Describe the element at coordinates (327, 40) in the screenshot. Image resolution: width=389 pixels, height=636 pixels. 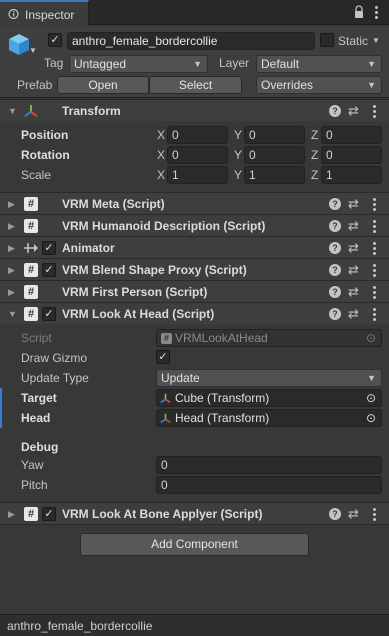
I see `static-checkbox` at that location.